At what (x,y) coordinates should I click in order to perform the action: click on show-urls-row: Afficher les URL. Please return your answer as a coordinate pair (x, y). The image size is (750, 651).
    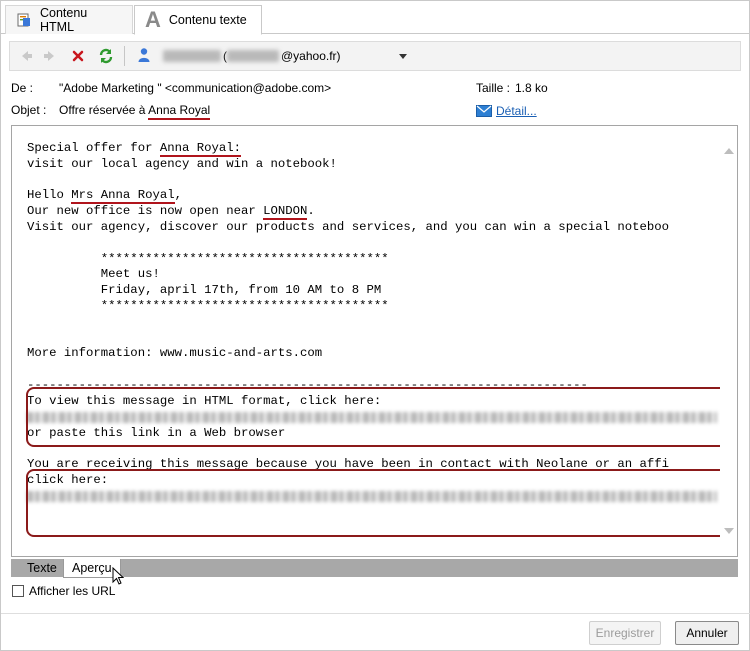
    Looking at the image, I should click on (63, 591).